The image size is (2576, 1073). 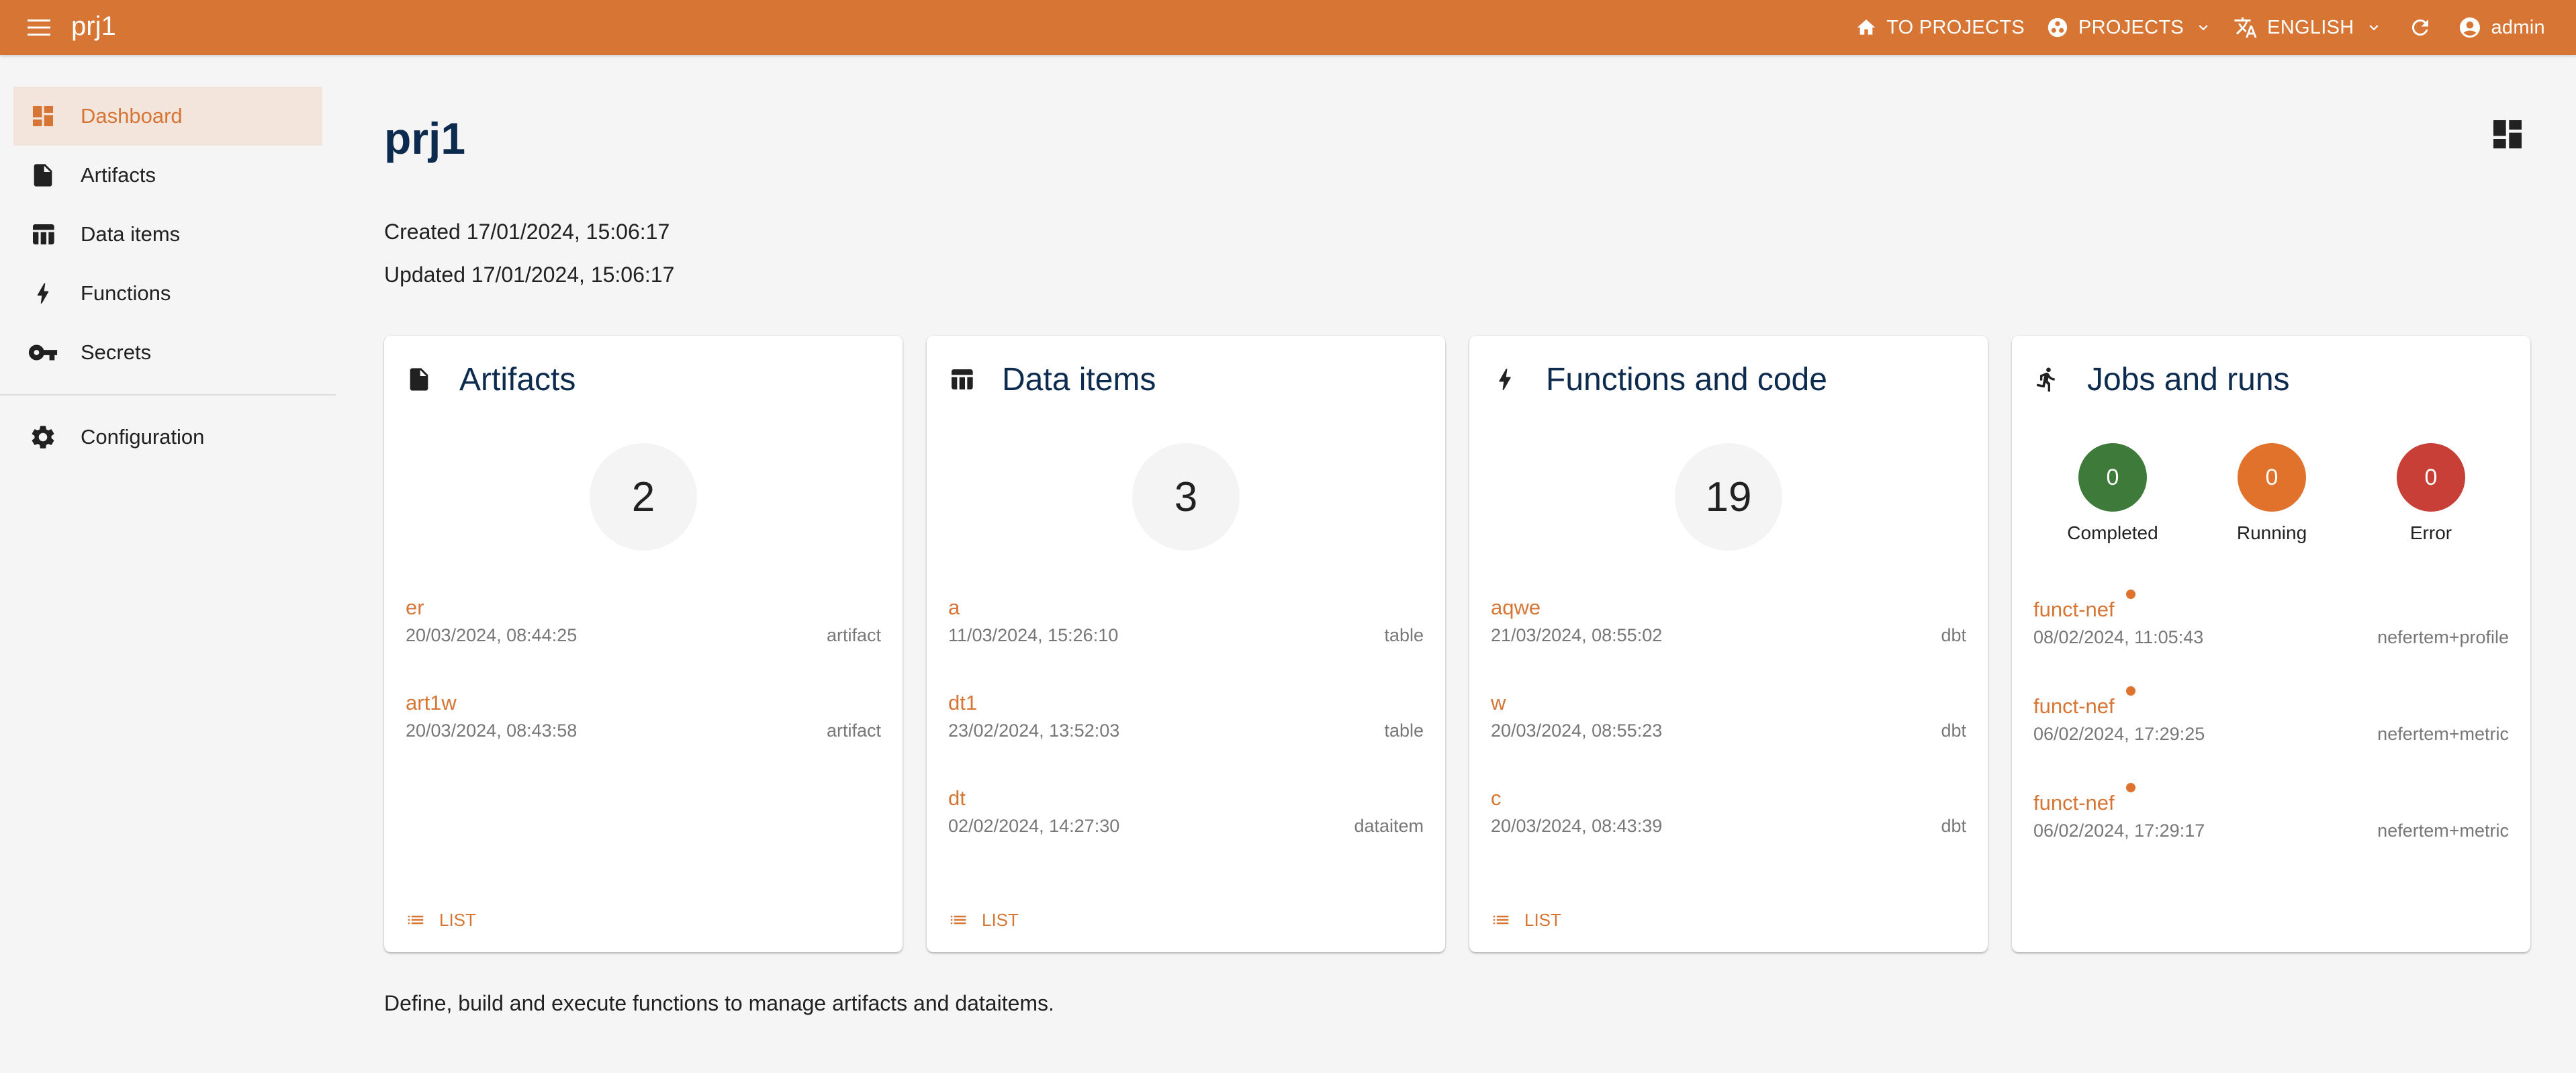 What do you see at coordinates (1577, 826) in the screenshot?
I see `item-date: 20/03/2024, 08:43:39` at bounding box center [1577, 826].